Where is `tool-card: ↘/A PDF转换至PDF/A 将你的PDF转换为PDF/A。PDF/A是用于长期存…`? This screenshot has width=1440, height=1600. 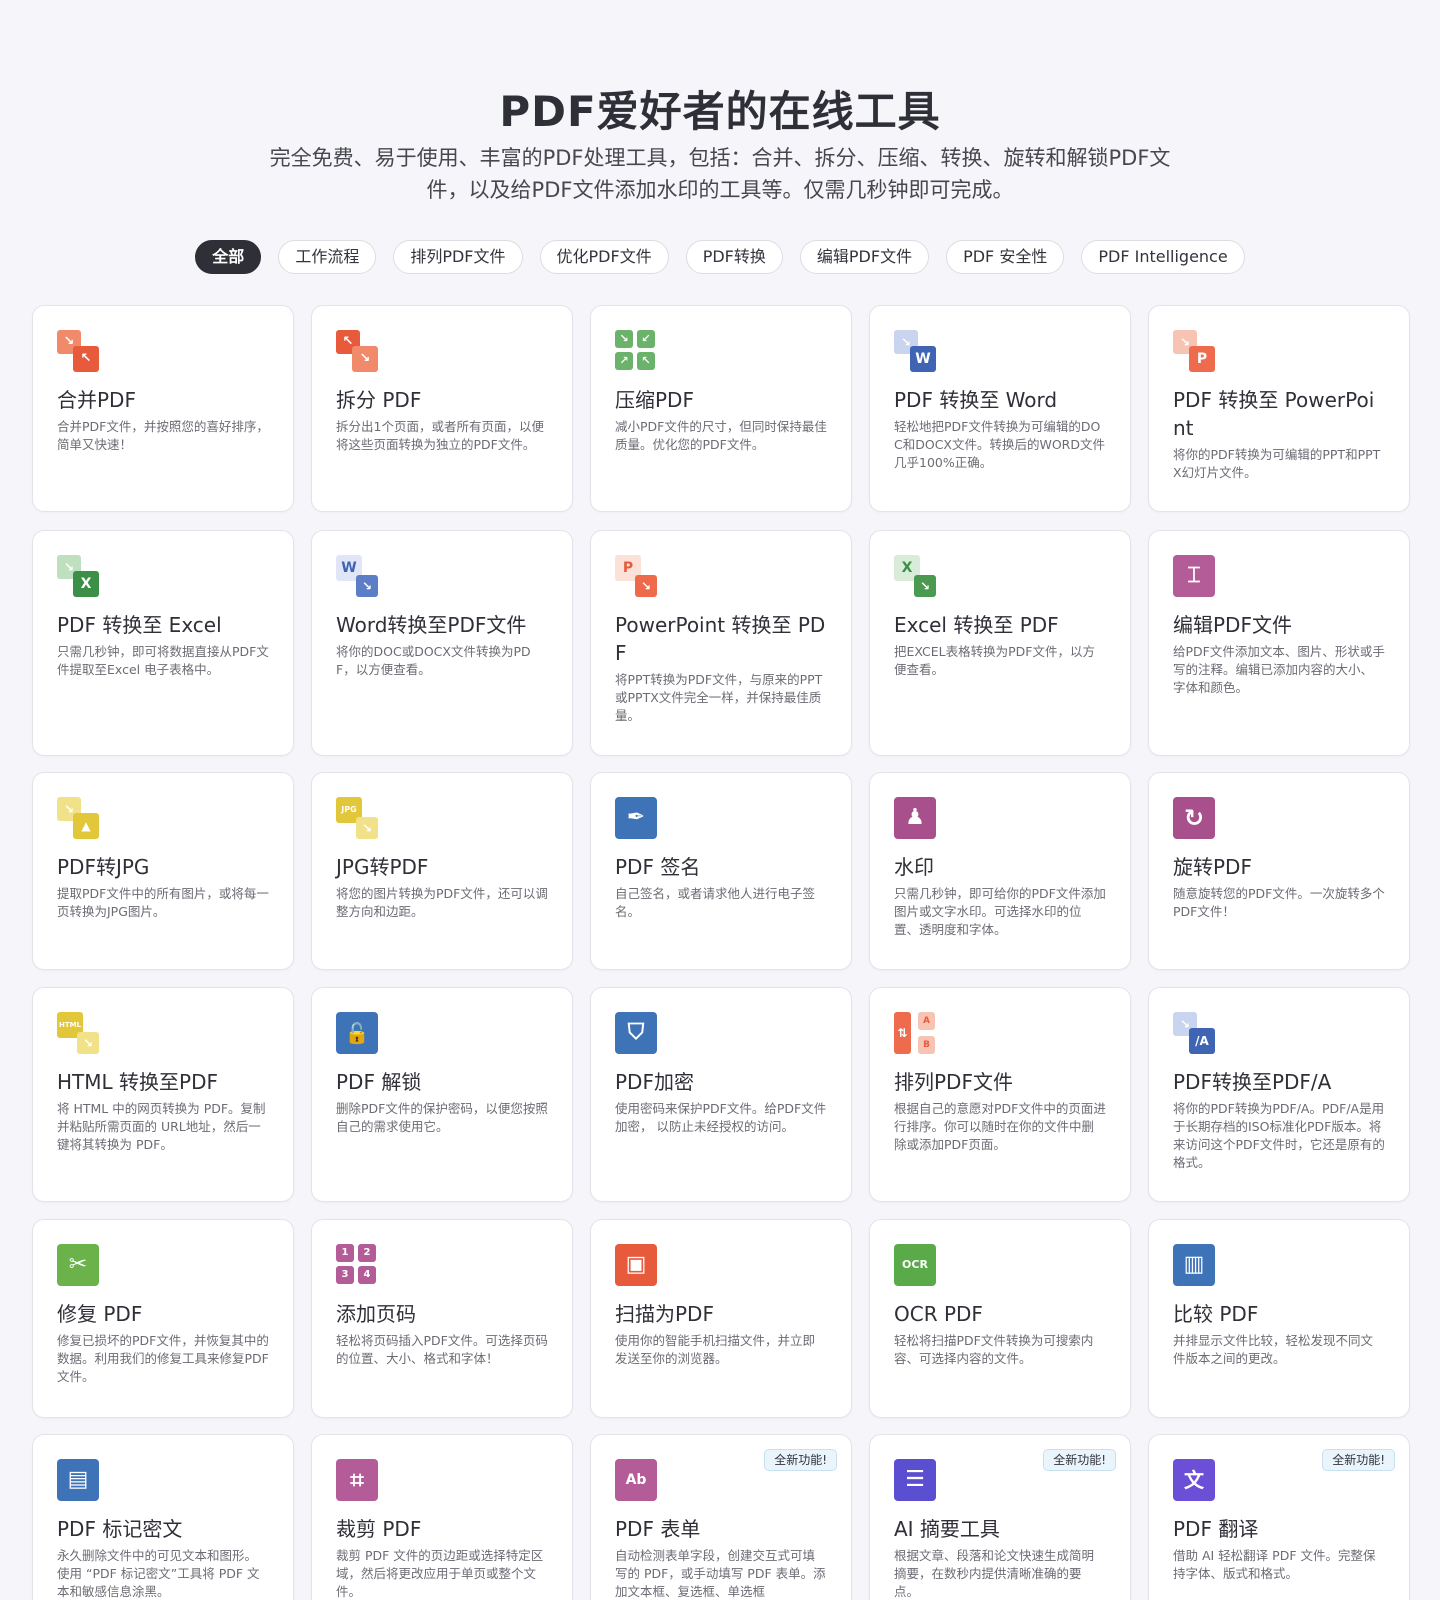 tool-card: ↘/A PDF转换至PDF/A 将你的PDF转换为PDF/A。PDF/A是用于长期存… is located at coordinates (1279, 1094).